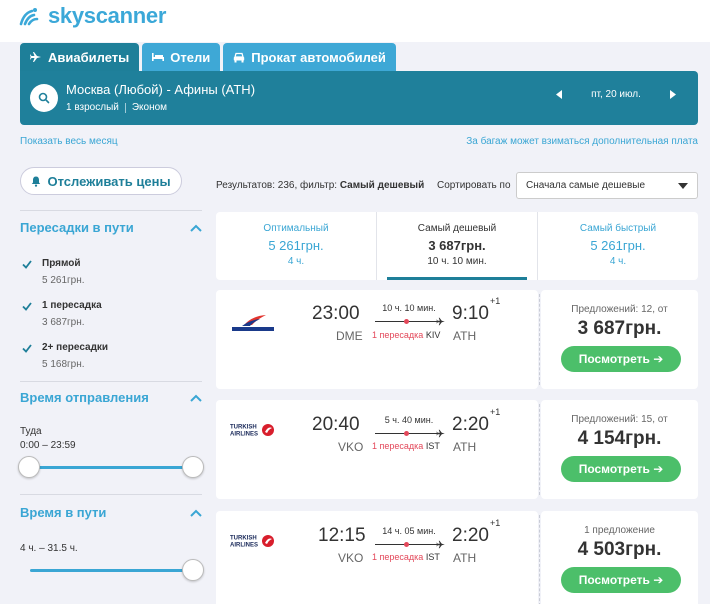 This screenshot has height=604, width=710. I want to click on departure-time-filter-title: Время отправления, so click(84, 397).